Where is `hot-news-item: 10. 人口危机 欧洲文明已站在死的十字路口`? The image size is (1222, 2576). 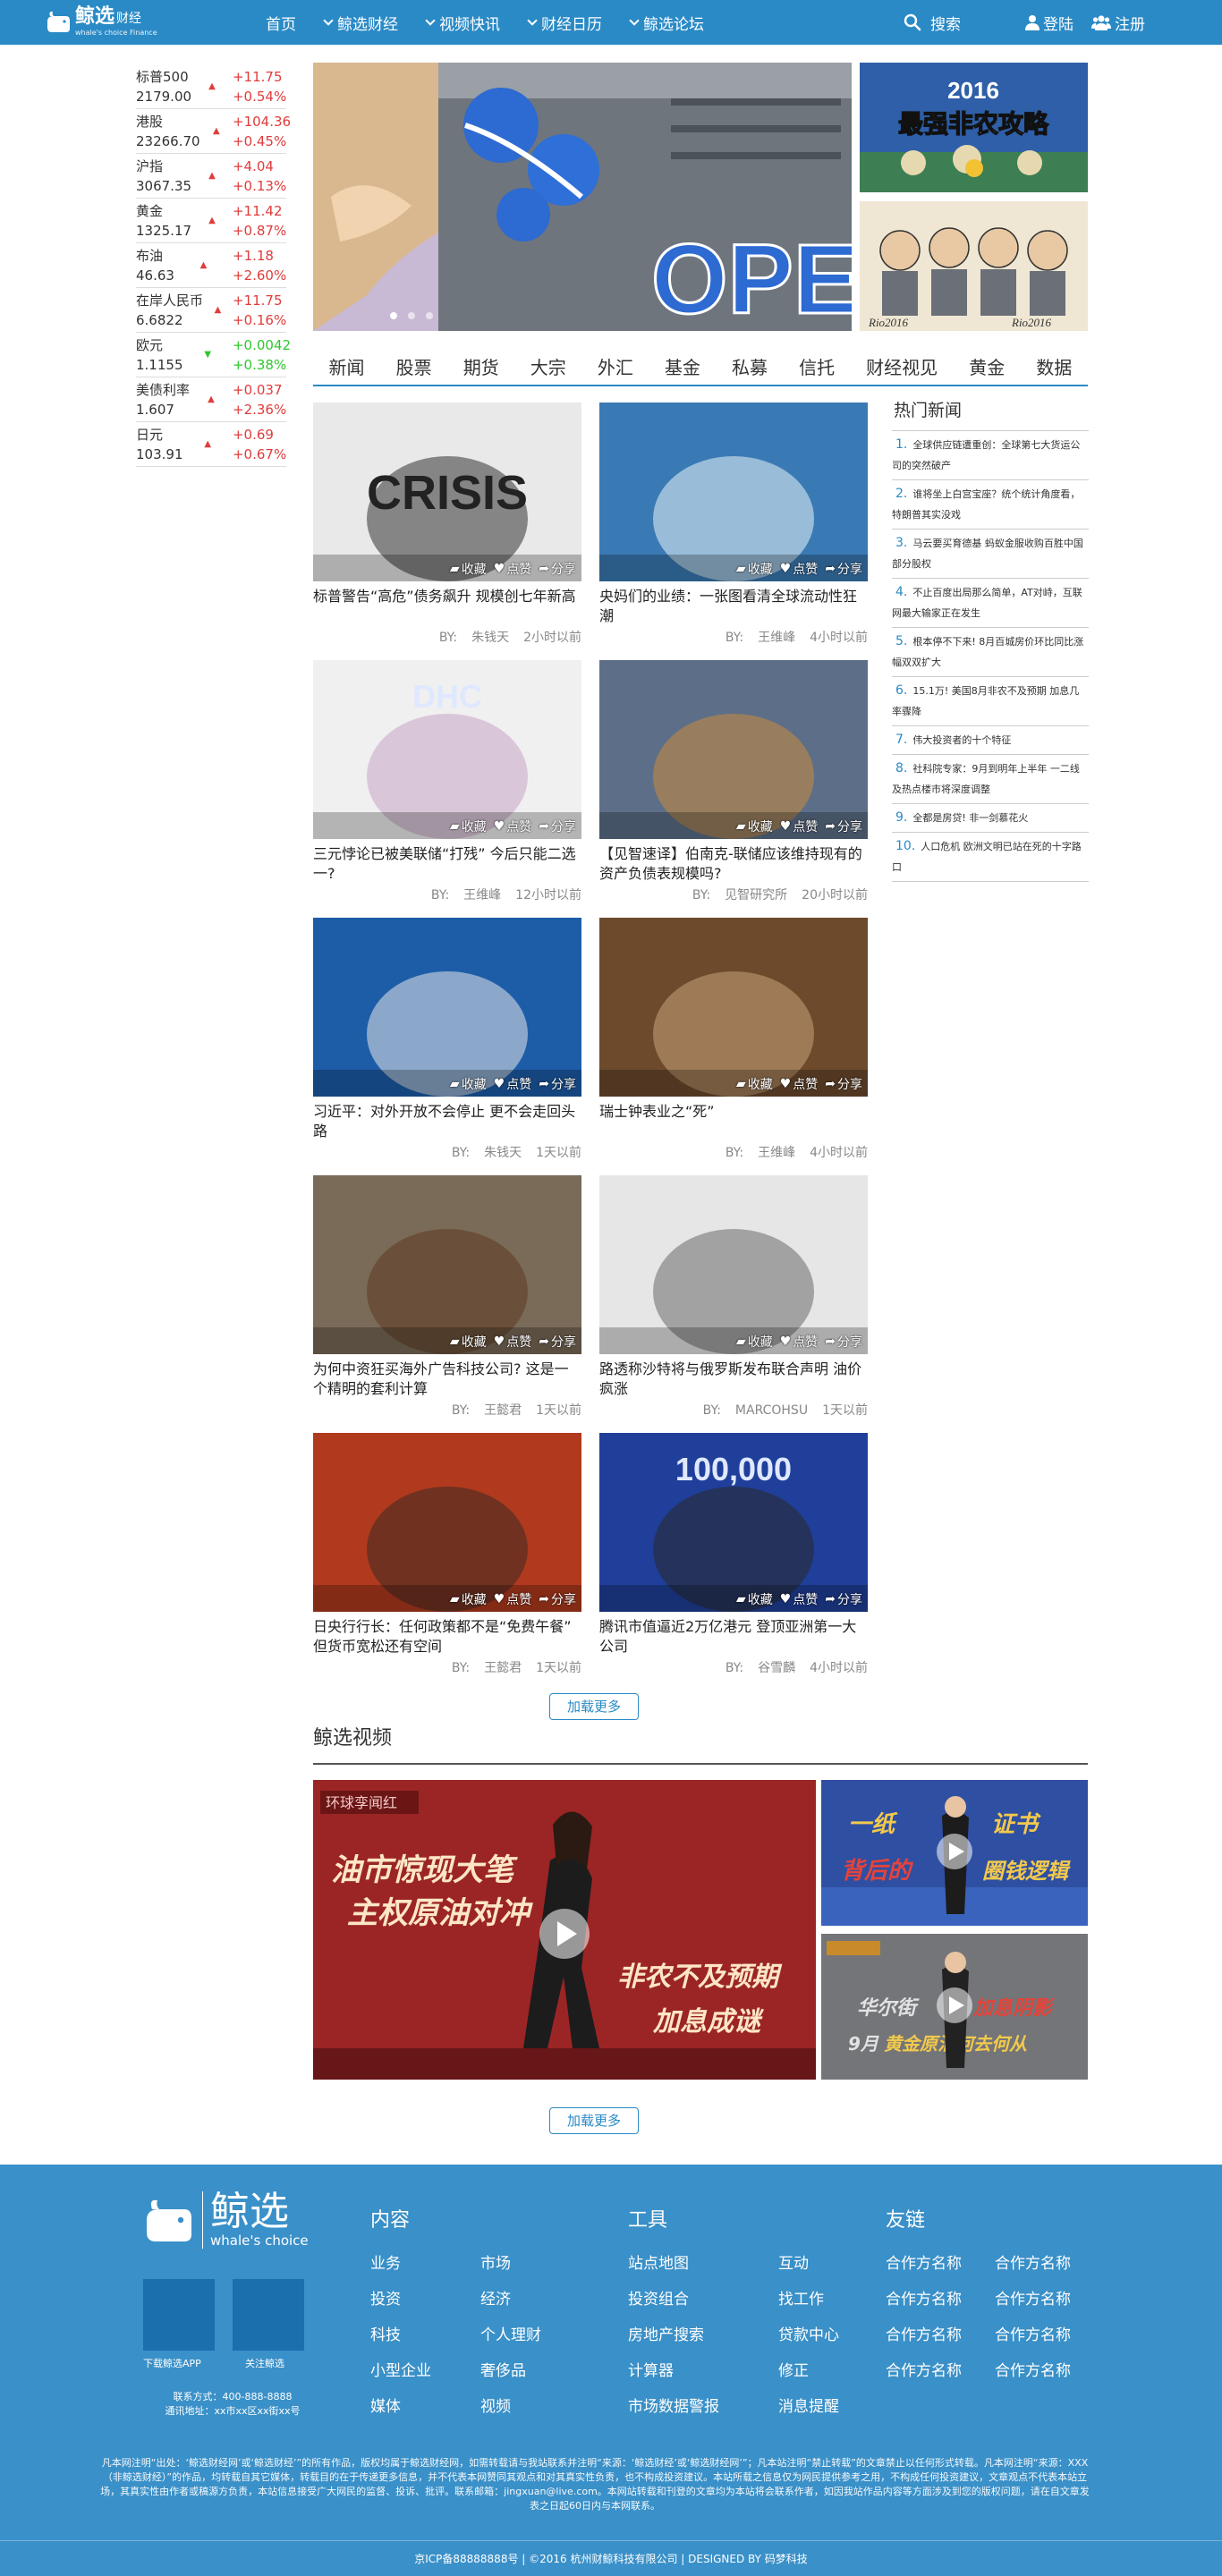 hot-news-item: 10. 人口危机 欧洲文明已站在死的十字路口 is located at coordinates (990, 857).